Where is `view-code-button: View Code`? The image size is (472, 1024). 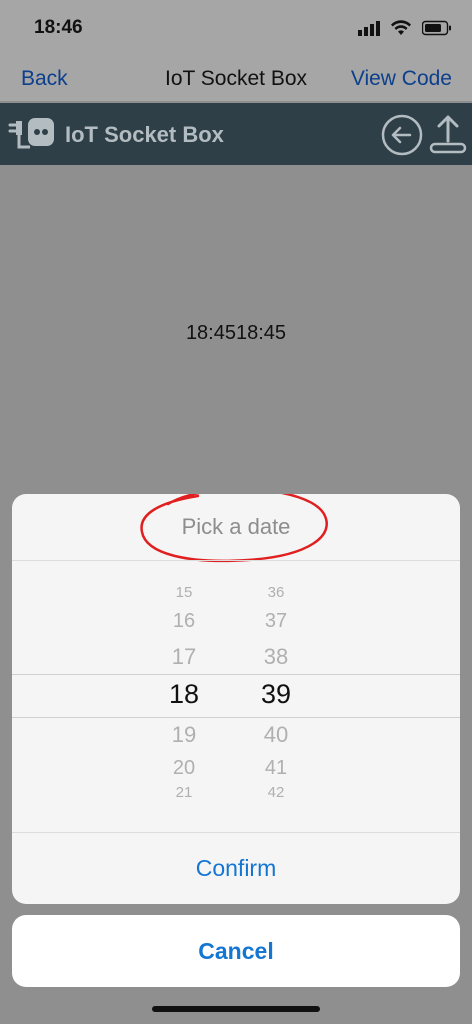
view-code-button: View Code is located at coordinates (401, 79).